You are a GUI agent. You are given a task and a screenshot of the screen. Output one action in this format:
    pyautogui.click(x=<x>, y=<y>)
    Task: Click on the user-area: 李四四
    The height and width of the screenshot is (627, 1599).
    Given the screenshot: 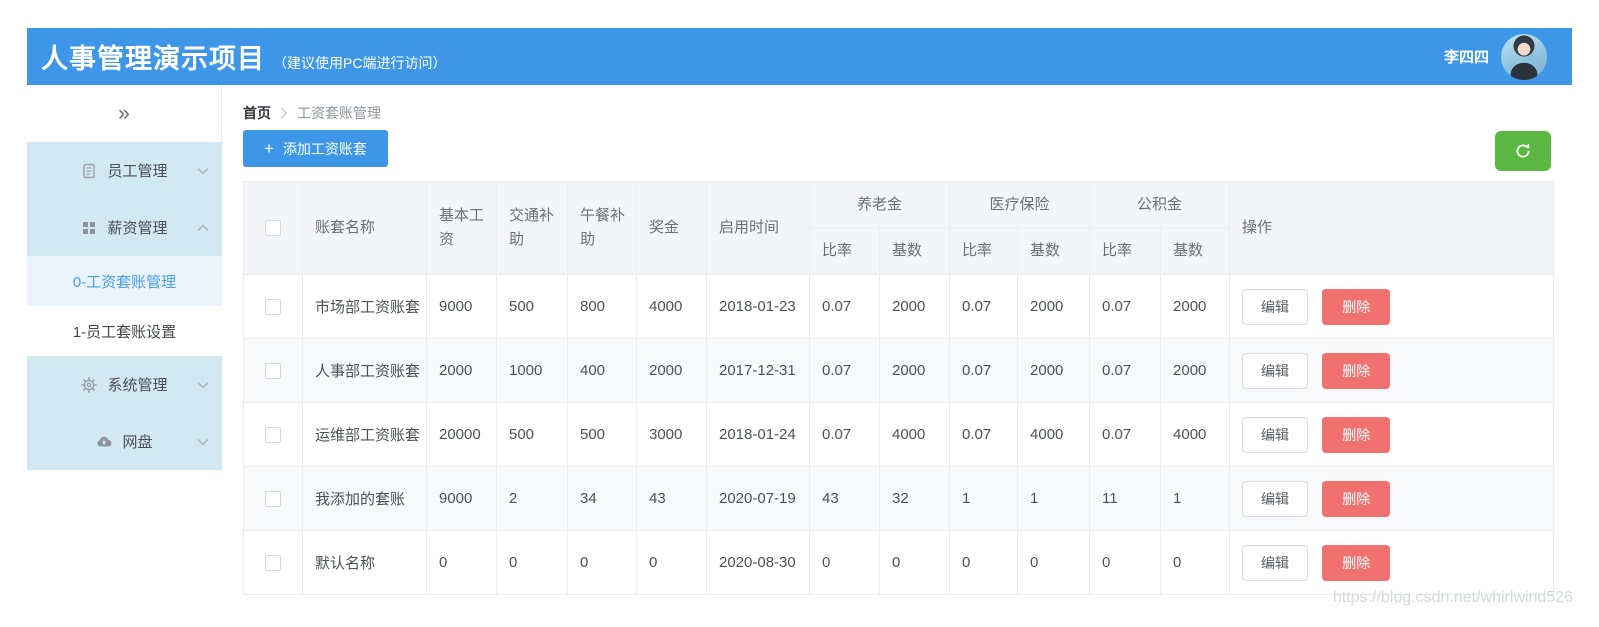 What is the action you would take?
    pyautogui.click(x=1508, y=56)
    